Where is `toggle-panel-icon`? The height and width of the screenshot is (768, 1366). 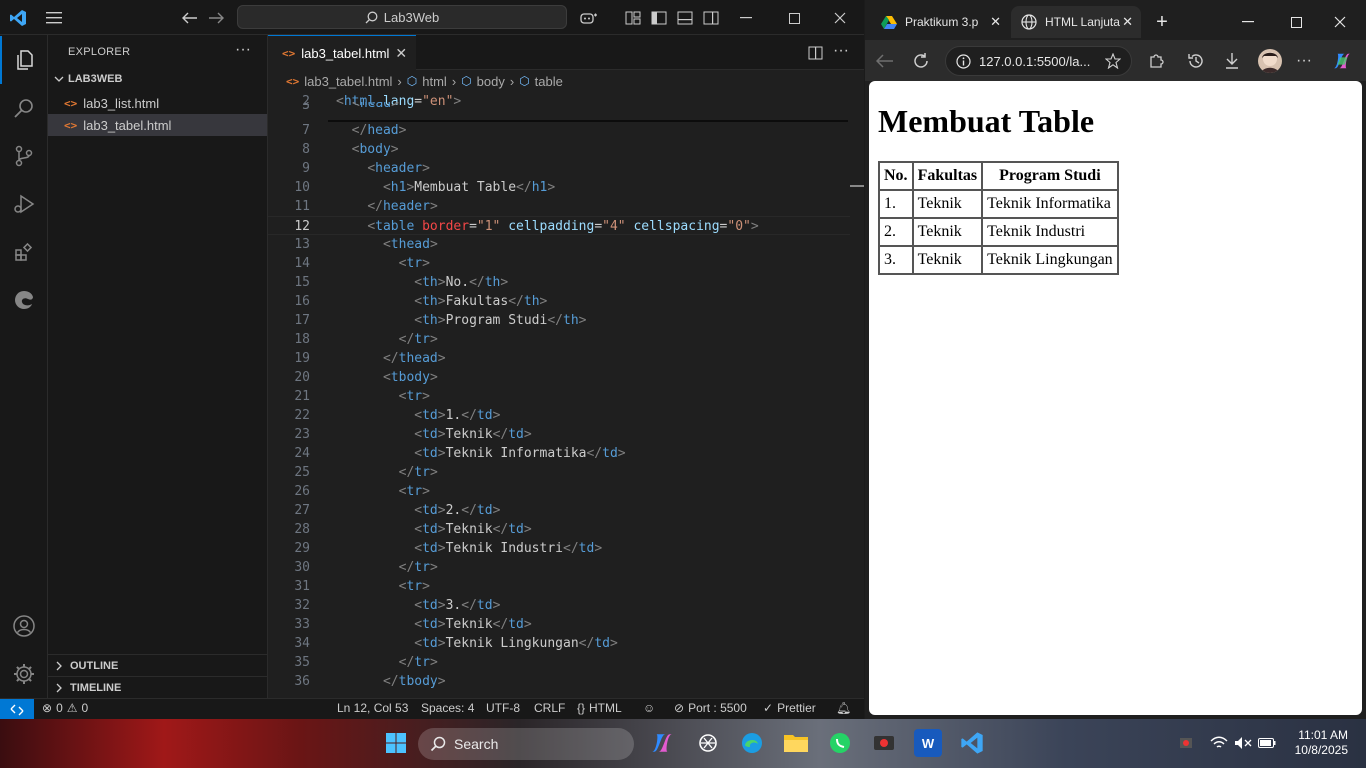
toggle-panel-icon is located at coordinates (685, 18).